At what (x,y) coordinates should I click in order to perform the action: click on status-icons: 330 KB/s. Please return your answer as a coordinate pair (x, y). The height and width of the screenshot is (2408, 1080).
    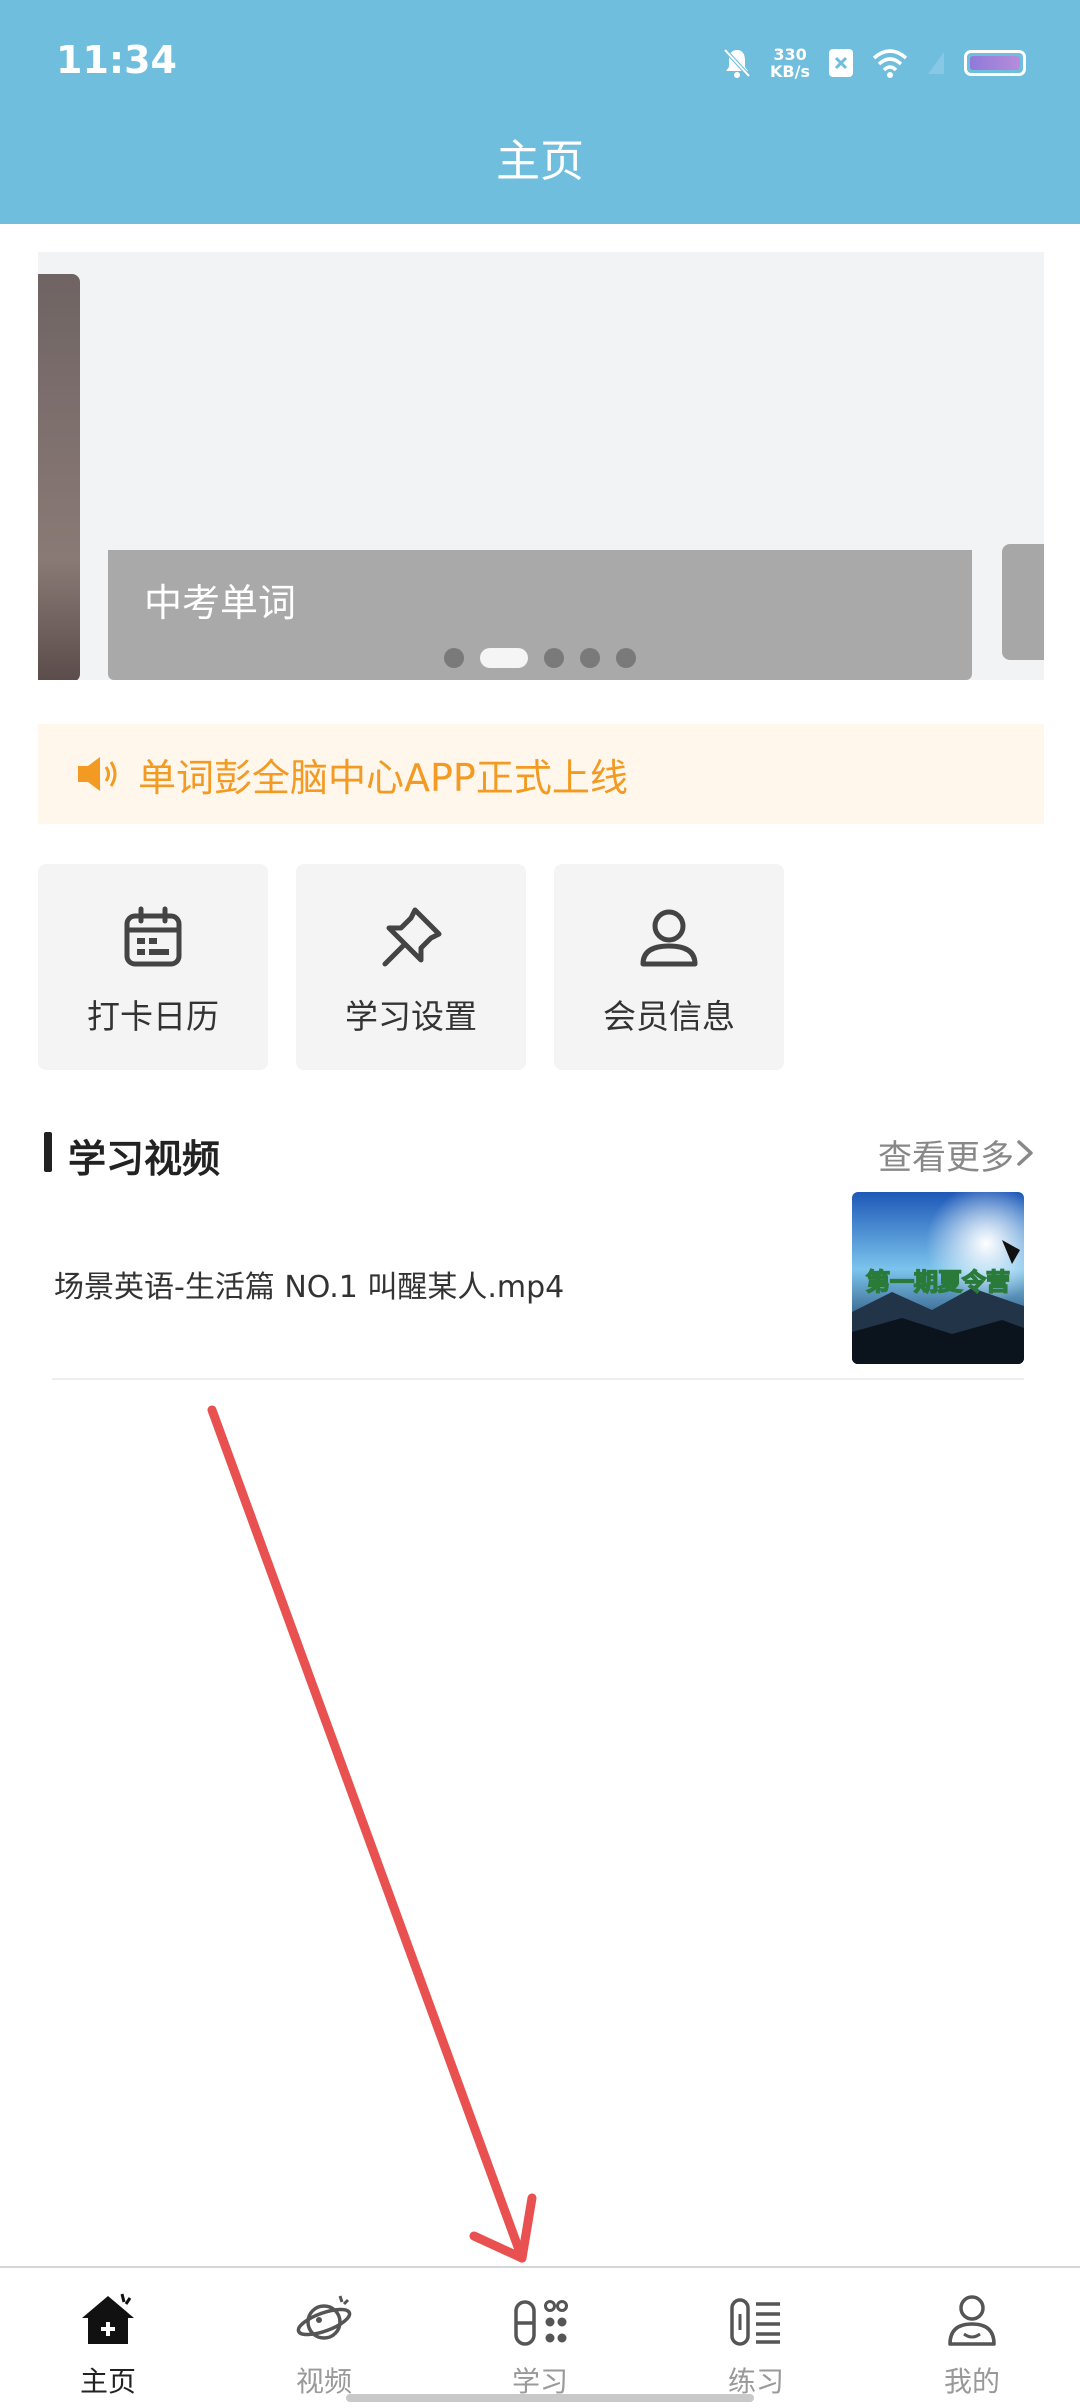
    Looking at the image, I should click on (874, 63).